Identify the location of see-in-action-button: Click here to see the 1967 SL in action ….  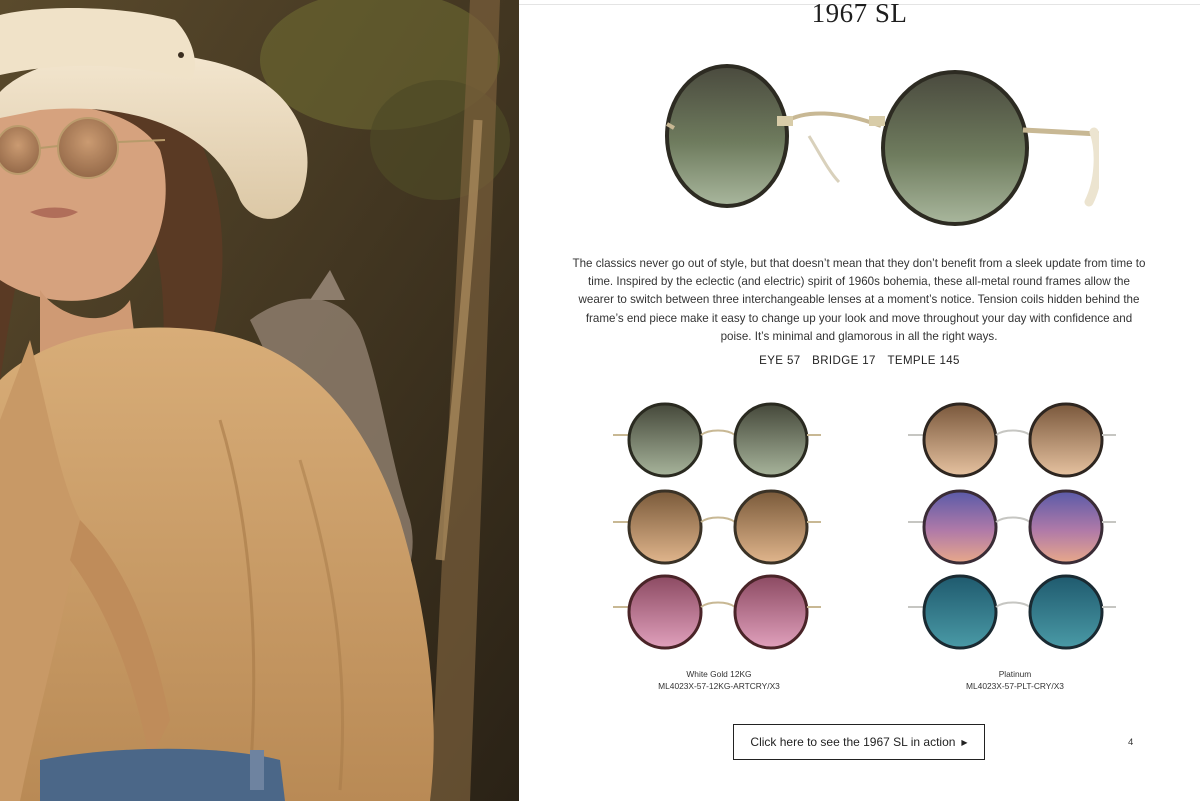
(859, 742).